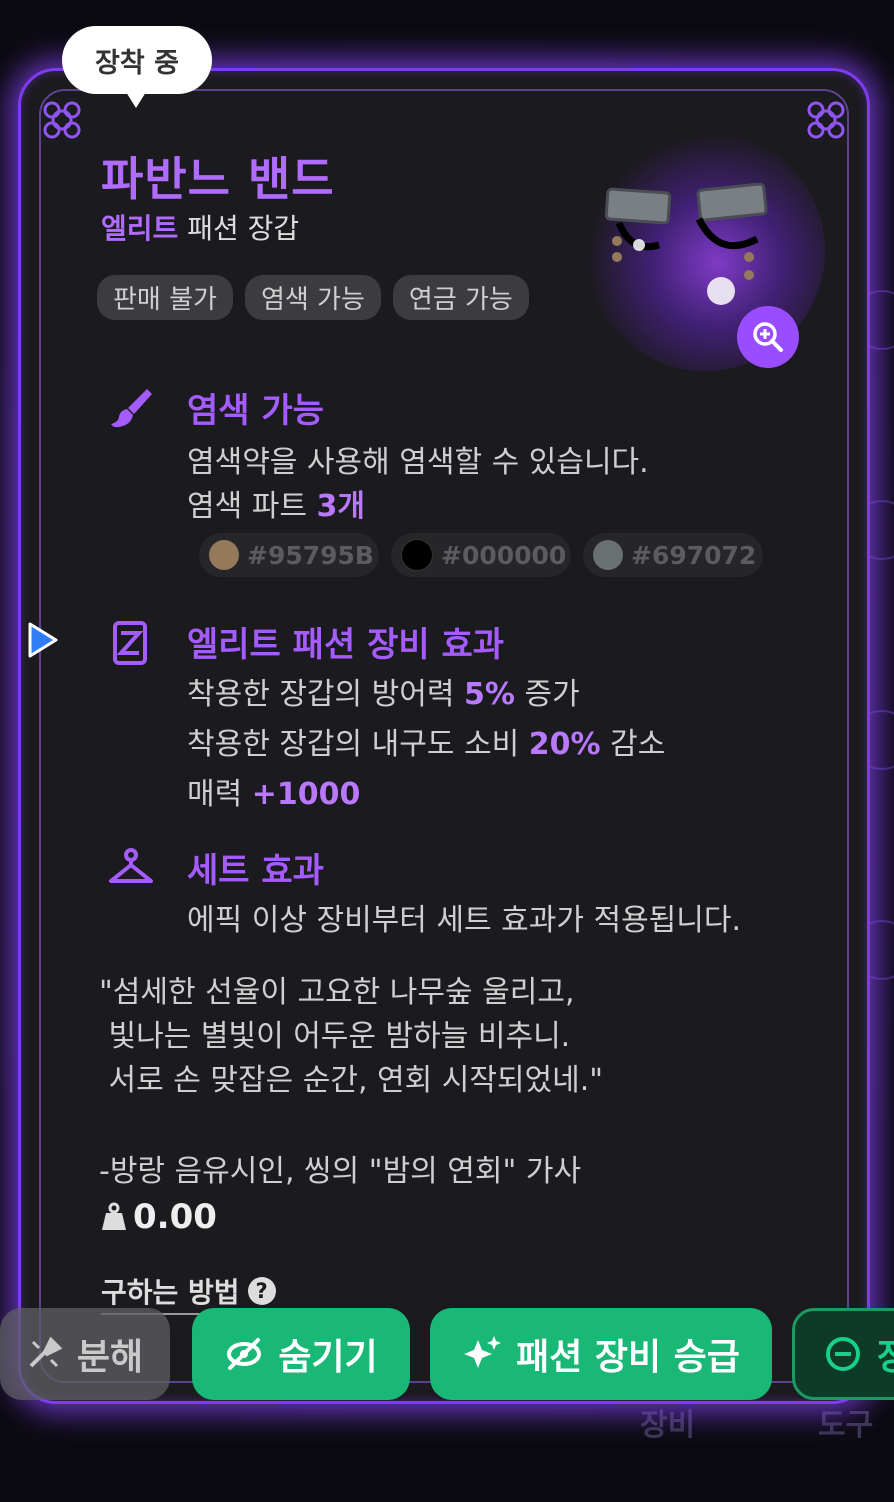 The width and height of the screenshot is (894, 1502). What do you see at coordinates (43, 640) in the screenshot?
I see `pointer-icon` at bounding box center [43, 640].